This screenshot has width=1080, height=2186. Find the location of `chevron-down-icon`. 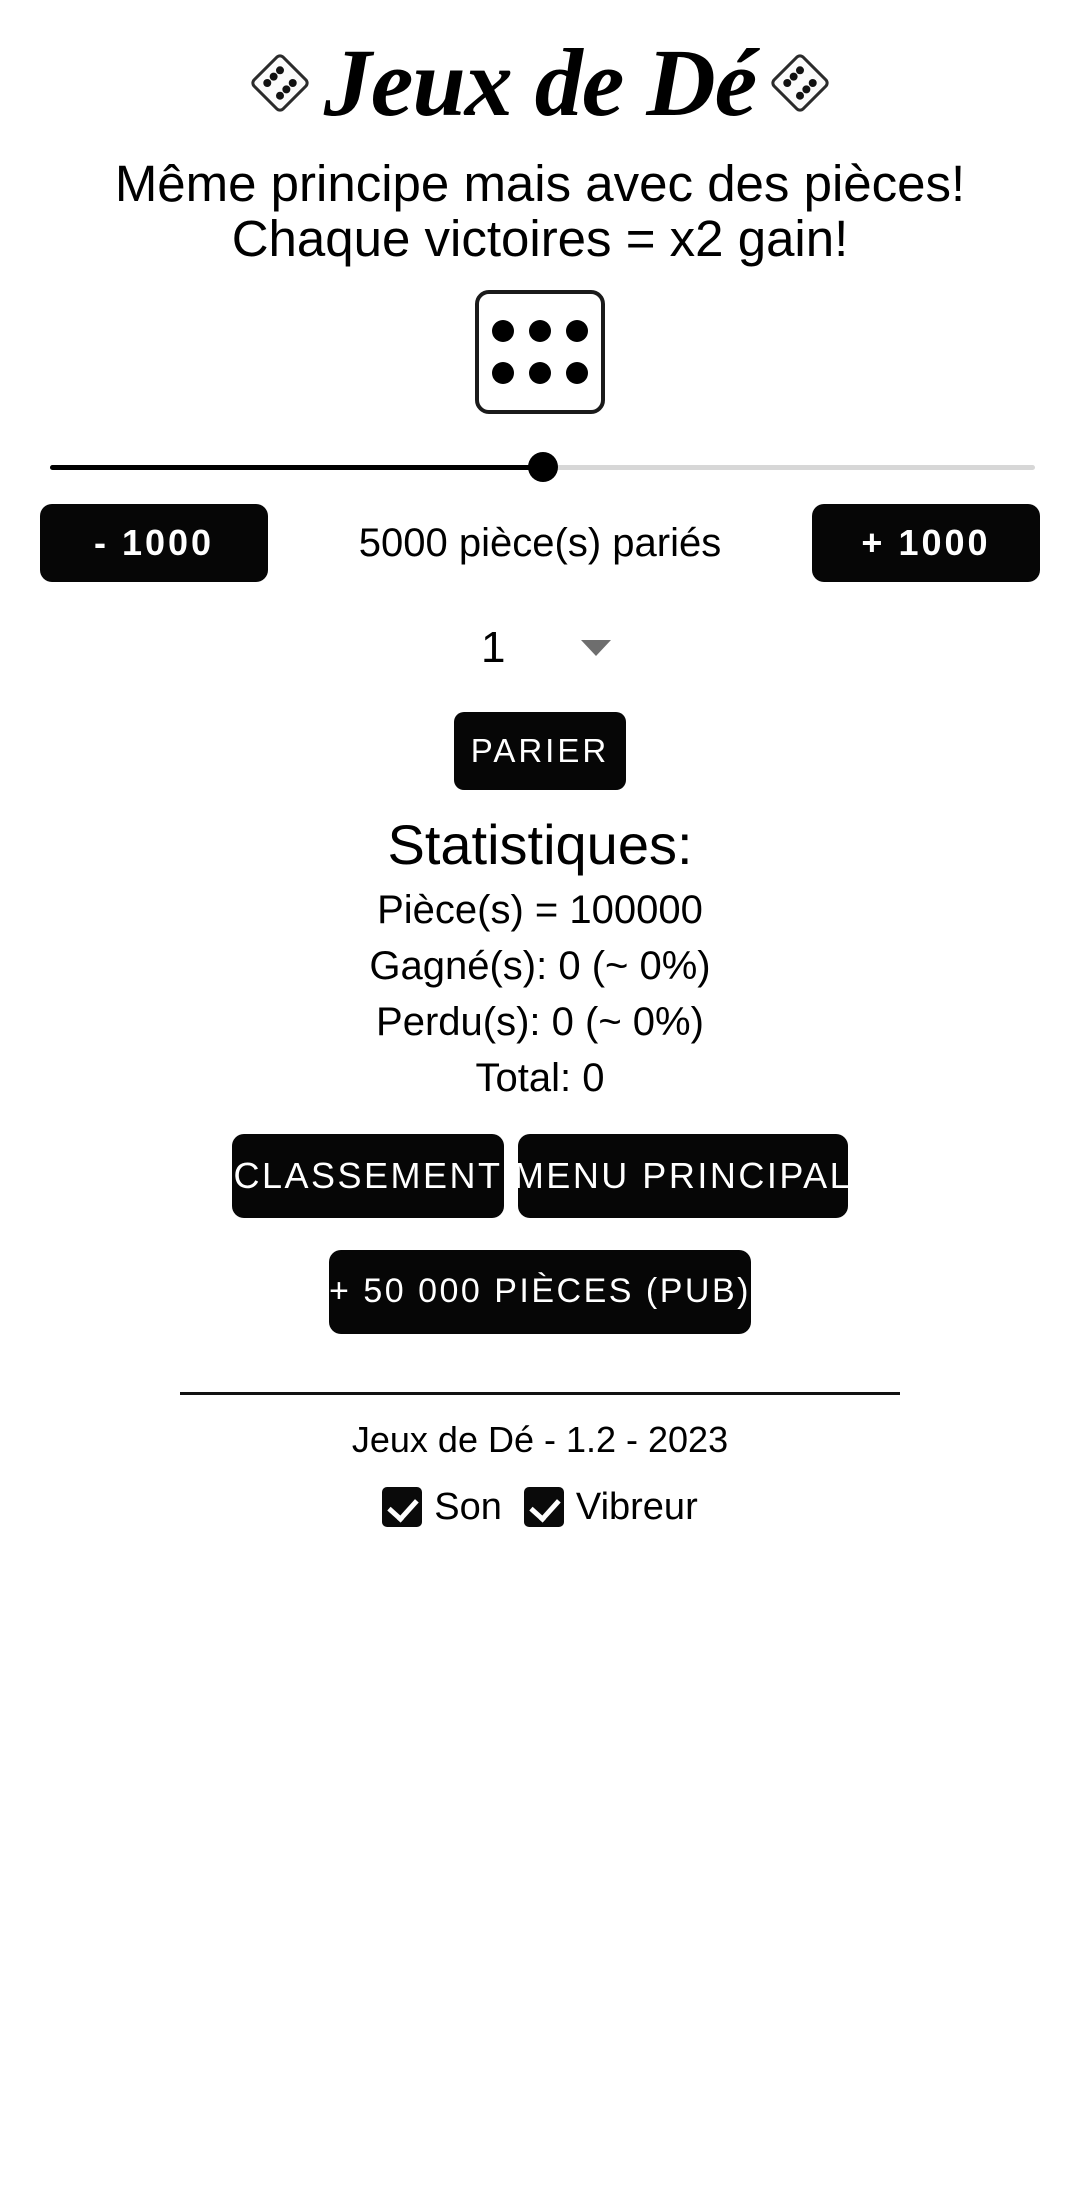

chevron-down-icon is located at coordinates (596, 648).